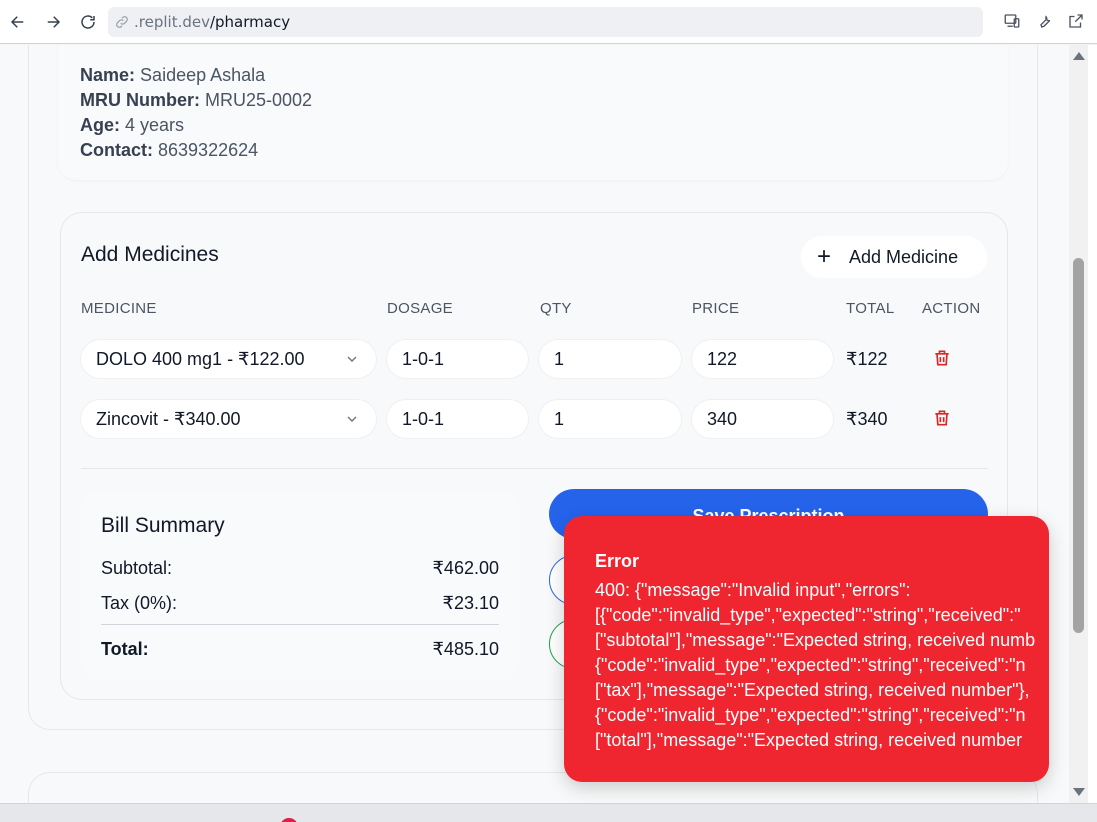 The image size is (1097, 822). Describe the element at coordinates (617, 561) in the screenshot. I see `toast-title: Error` at that location.